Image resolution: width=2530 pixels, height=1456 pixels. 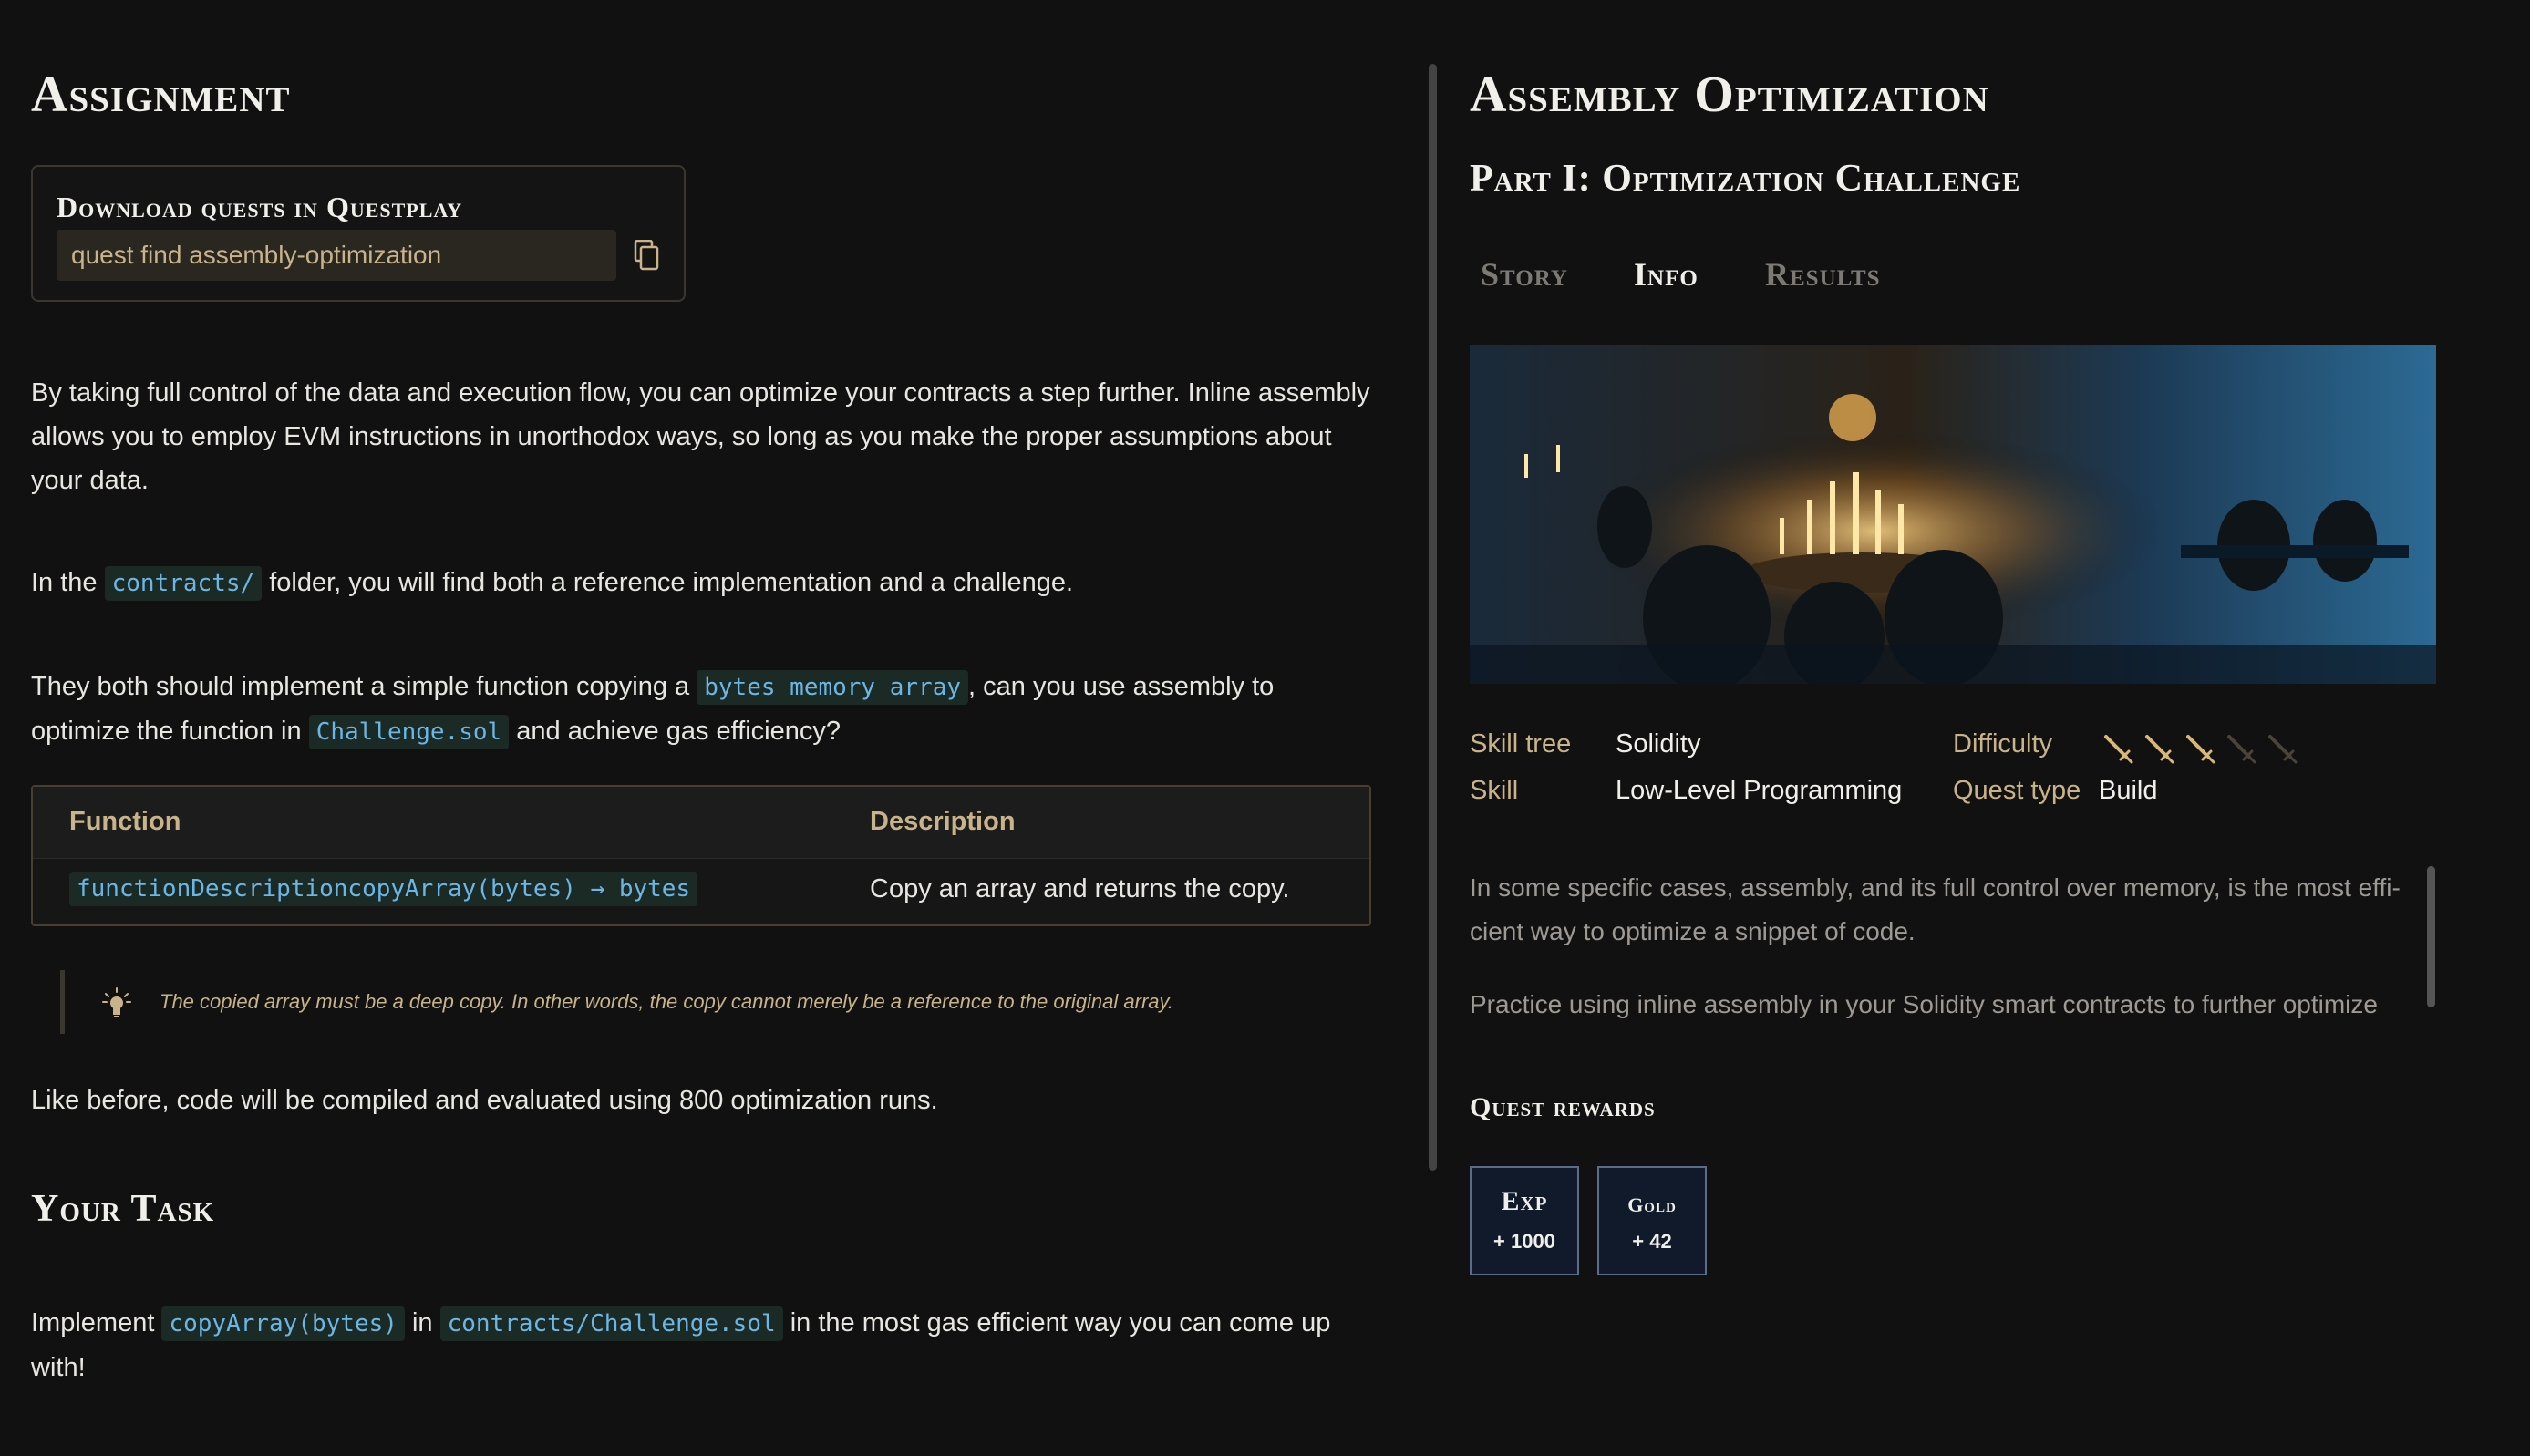 What do you see at coordinates (2431, 937) in the screenshot?
I see `description-scrollbar` at bounding box center [2431, 937].